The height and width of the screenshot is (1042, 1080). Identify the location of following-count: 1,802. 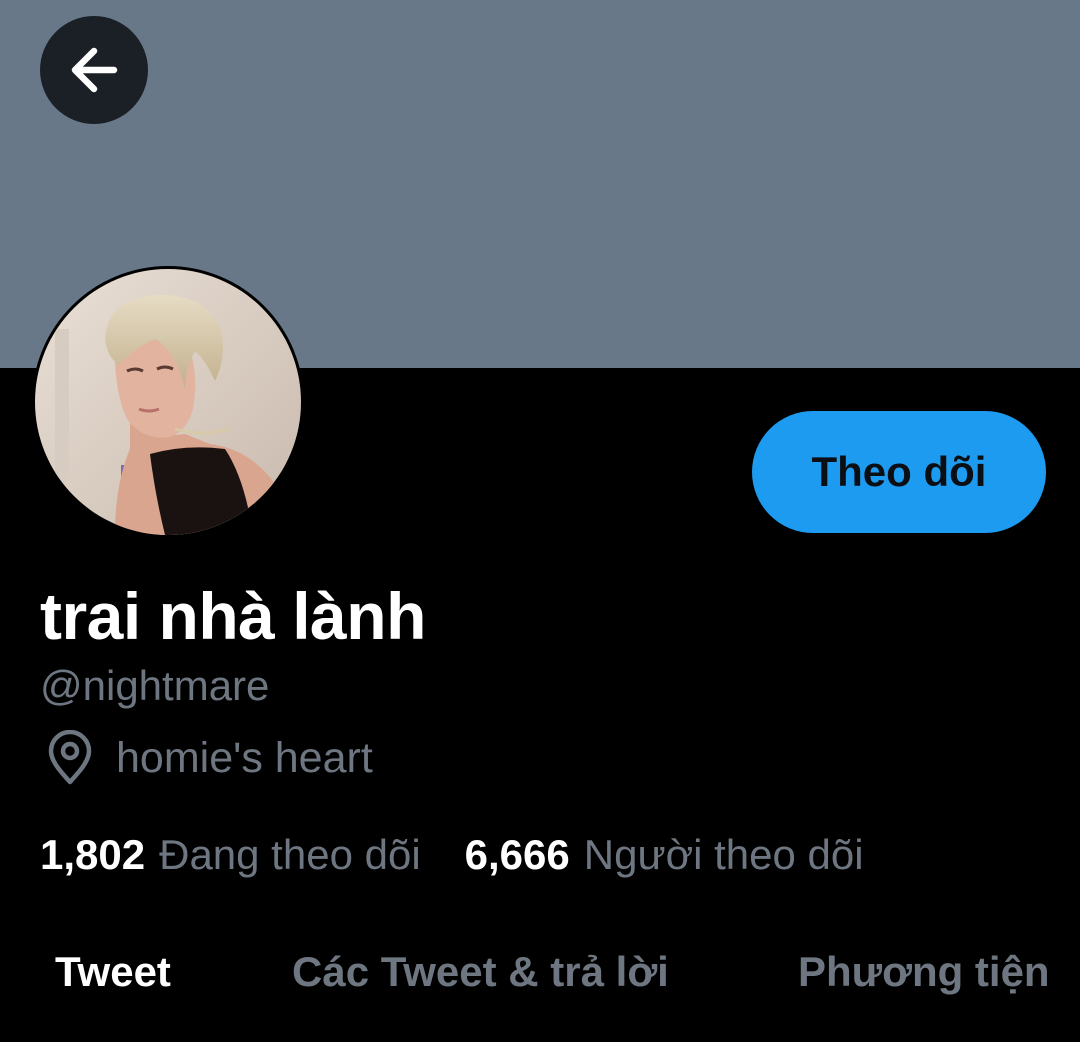
(93, 854).